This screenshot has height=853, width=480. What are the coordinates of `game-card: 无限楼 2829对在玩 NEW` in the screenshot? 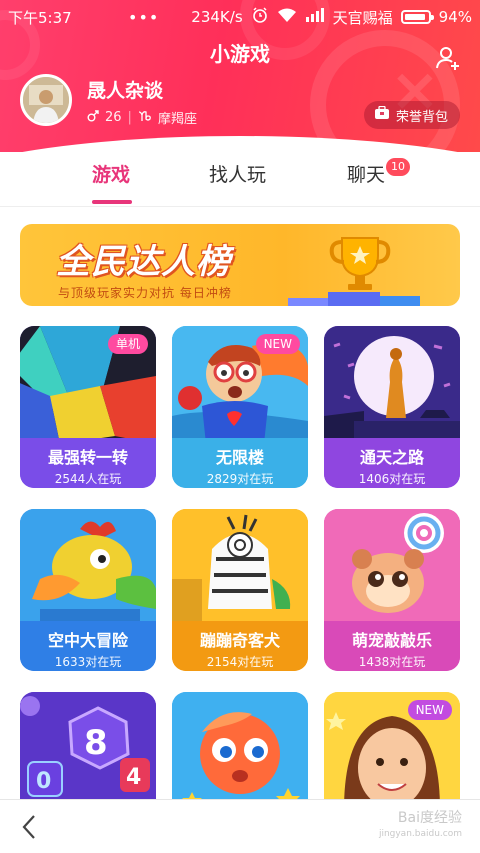 It's located at (240, 407).